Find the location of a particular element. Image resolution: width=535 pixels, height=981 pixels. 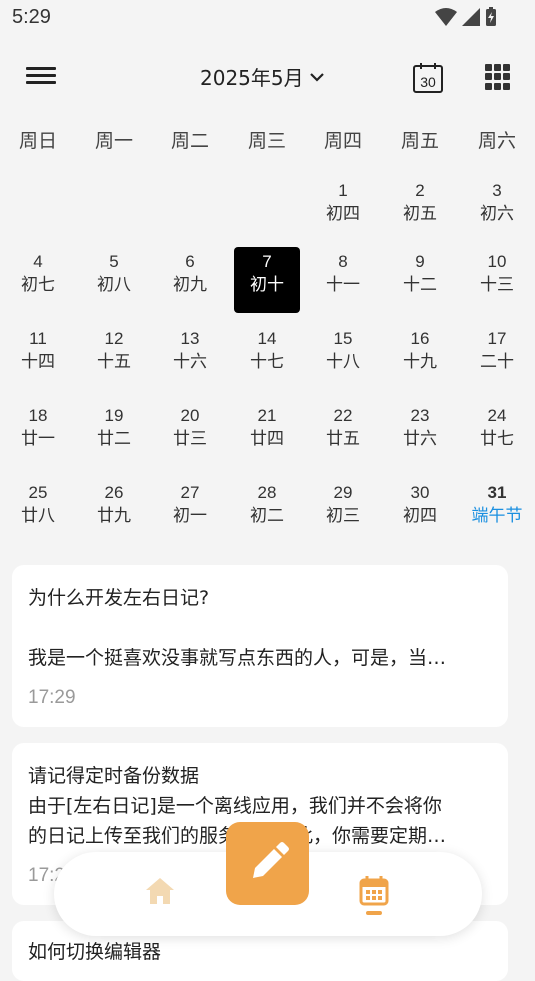

grid-view-button is located at coordinates (498, 77).